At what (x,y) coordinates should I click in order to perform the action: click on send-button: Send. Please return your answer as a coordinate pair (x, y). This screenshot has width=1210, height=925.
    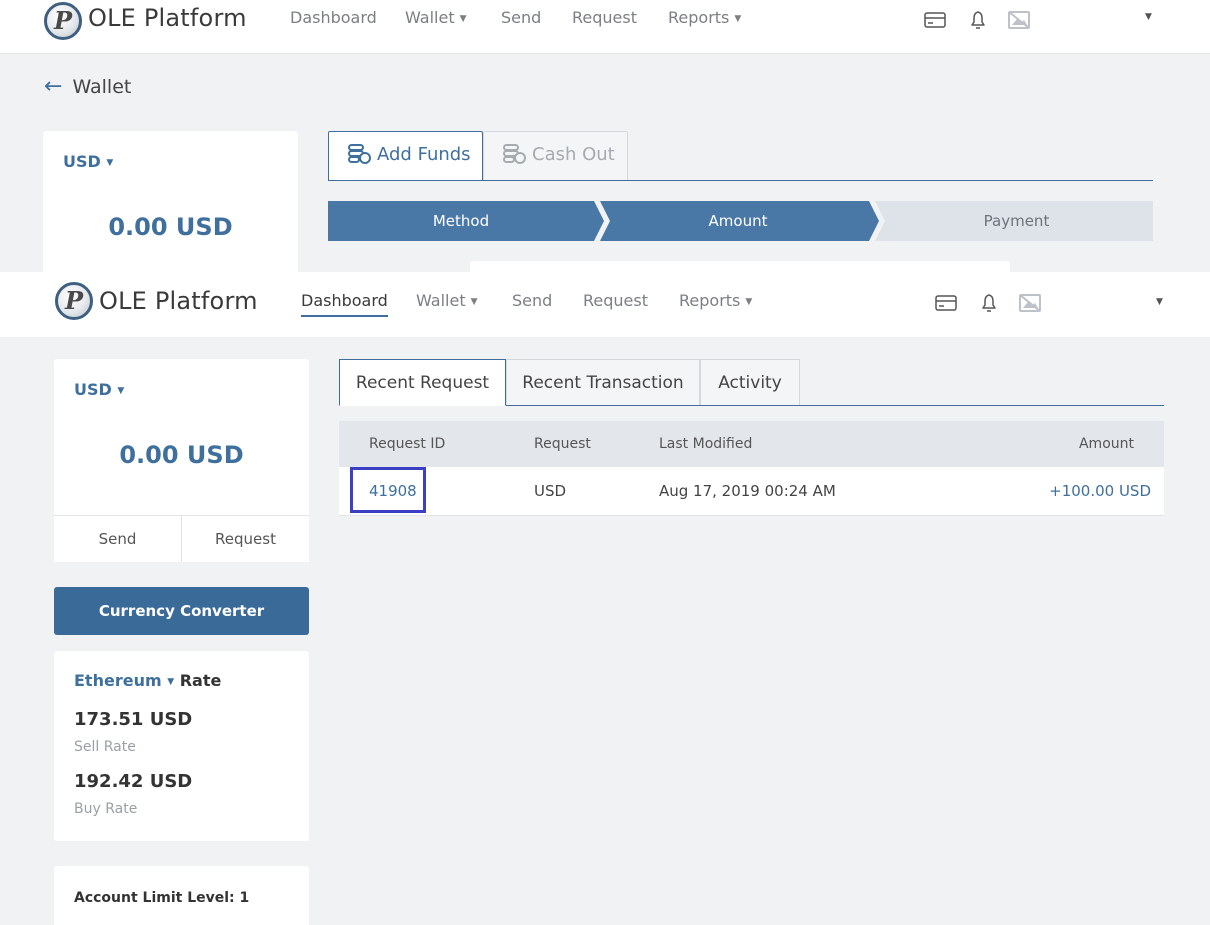
    Looking at the image, I should click on (117, 539).